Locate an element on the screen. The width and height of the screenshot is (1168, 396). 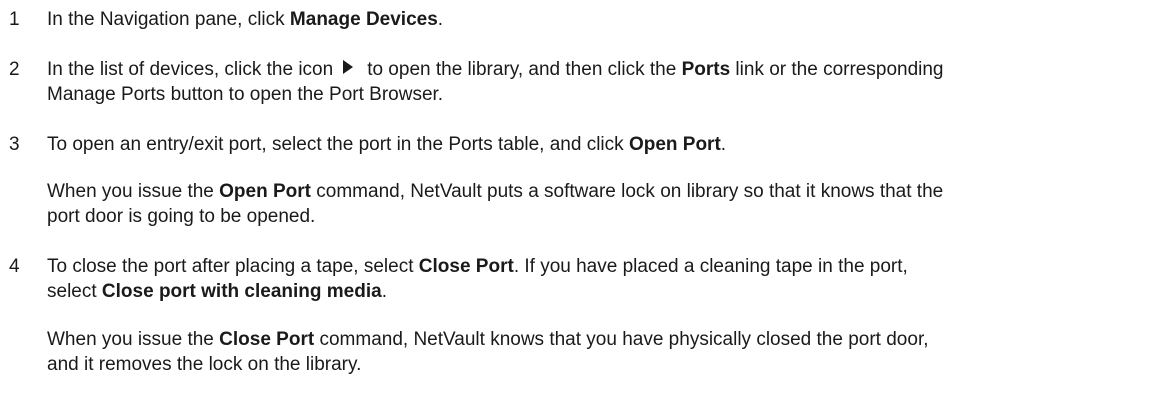
step-number: 4 is located at coordinates (14, 266).